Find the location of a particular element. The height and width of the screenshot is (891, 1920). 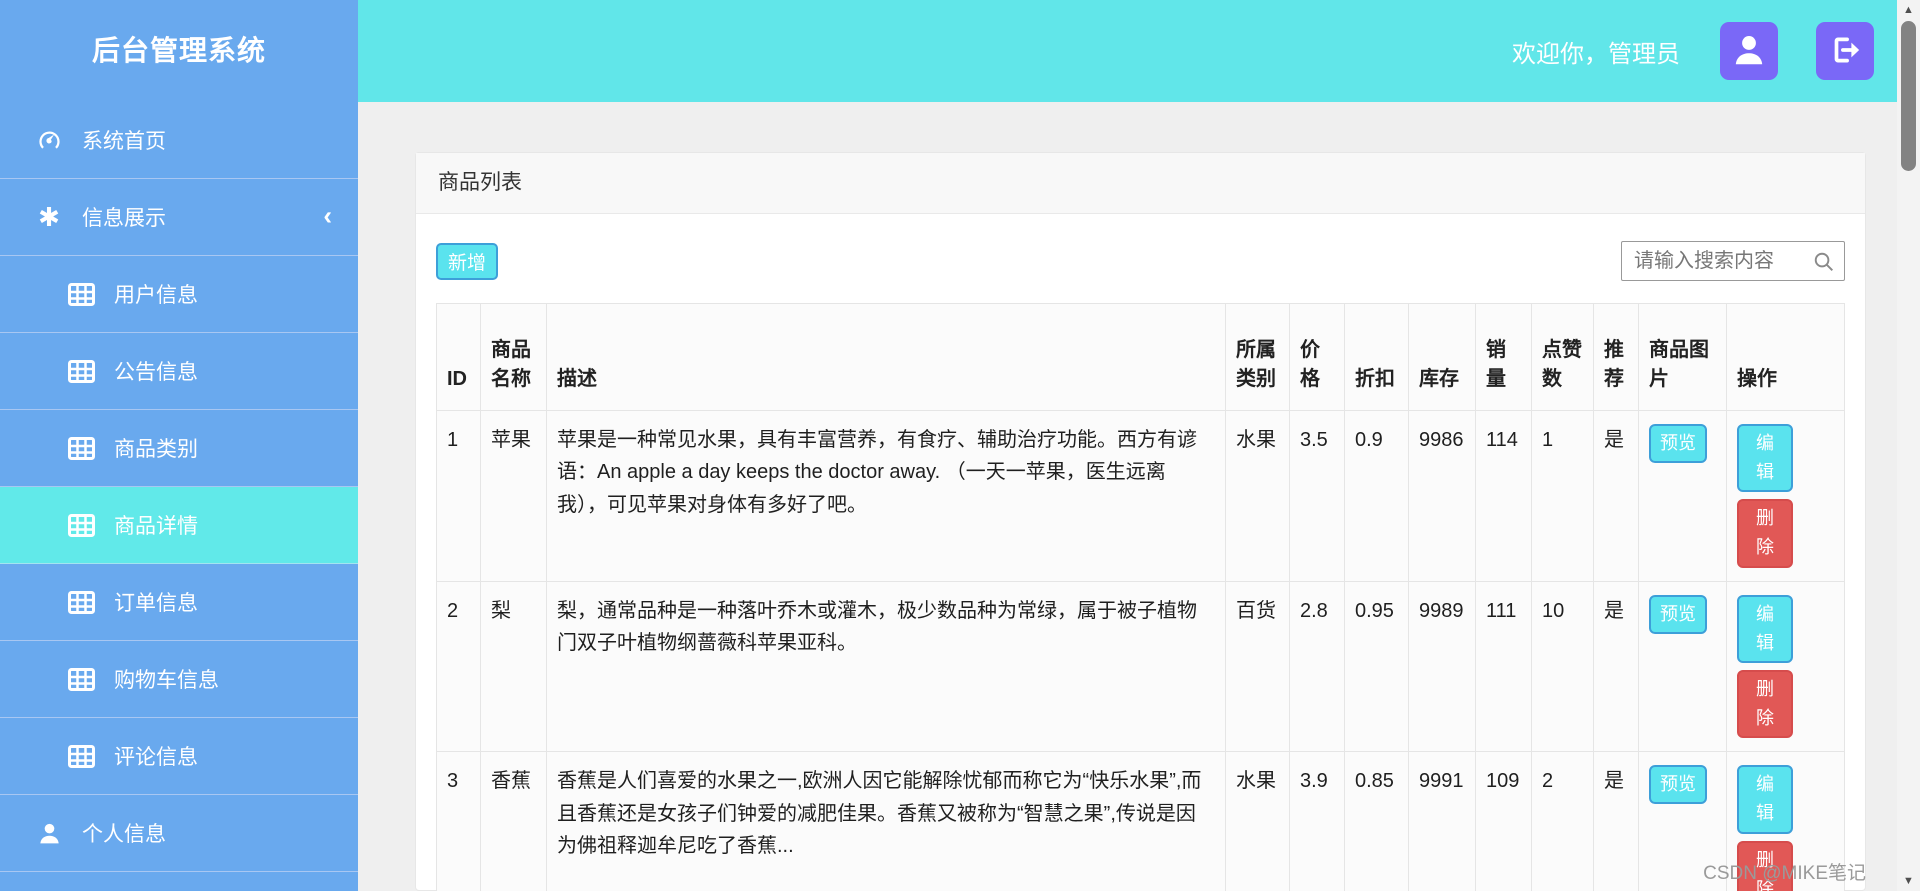

sidebar-item-5: 商品详情 is located at coordinates (179, 525).